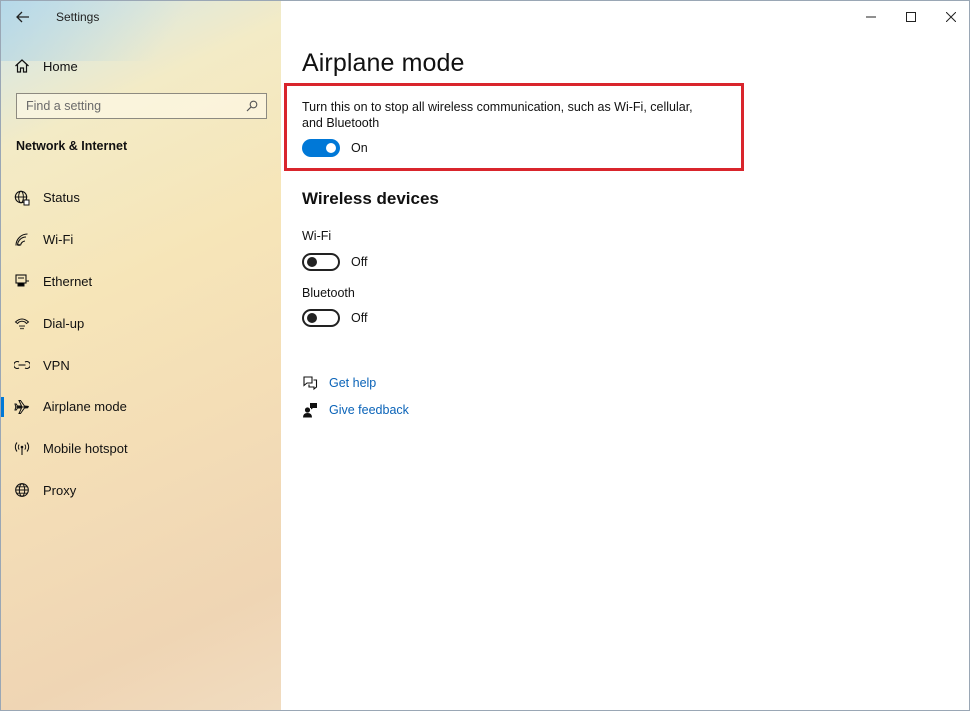 Image resolution: width=970 pixels, height=711 pixels. Describe the element at coordinates (68, 281) in the screenshot. I see `sidebar-item-label: Ethernet` at that location.